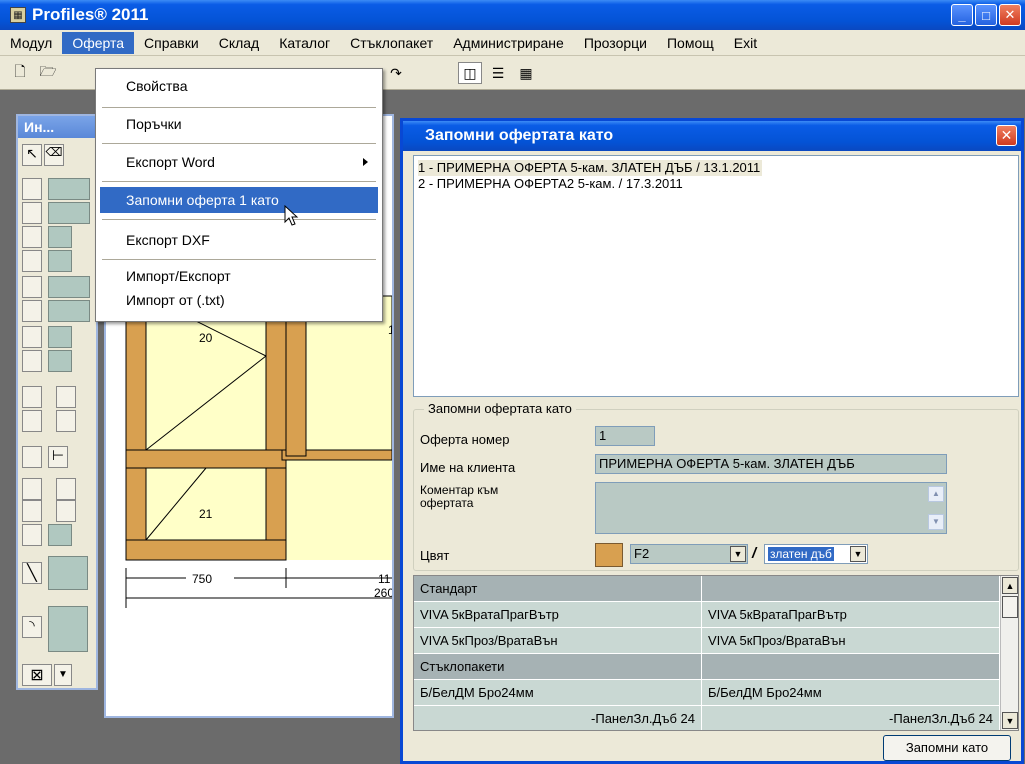 The height and width of the screenshot is (764, 1025). I want to click on tool-sash-d, so click(66, 421).